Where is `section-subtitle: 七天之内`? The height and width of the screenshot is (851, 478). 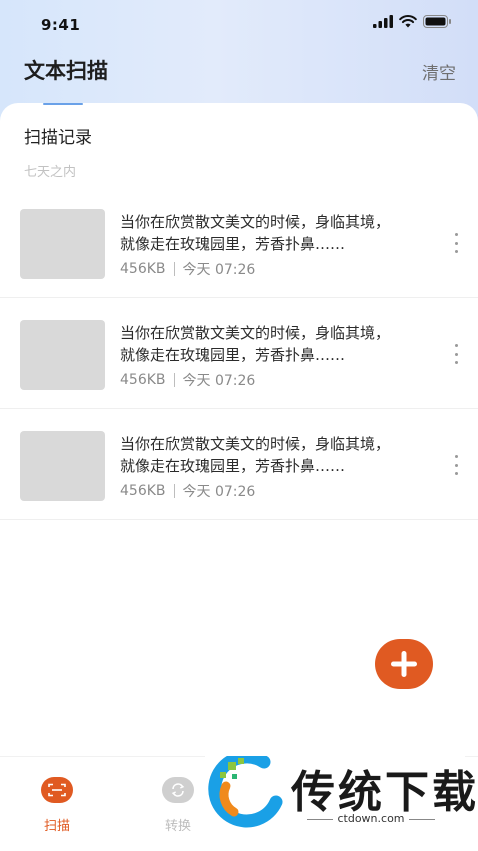 section-subtitle: 七天之内 is located at coordinates (50, 172).